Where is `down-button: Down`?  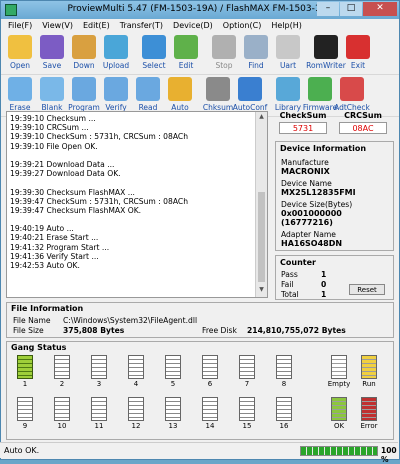 down-button: Down is located at coordinates (84, 53).